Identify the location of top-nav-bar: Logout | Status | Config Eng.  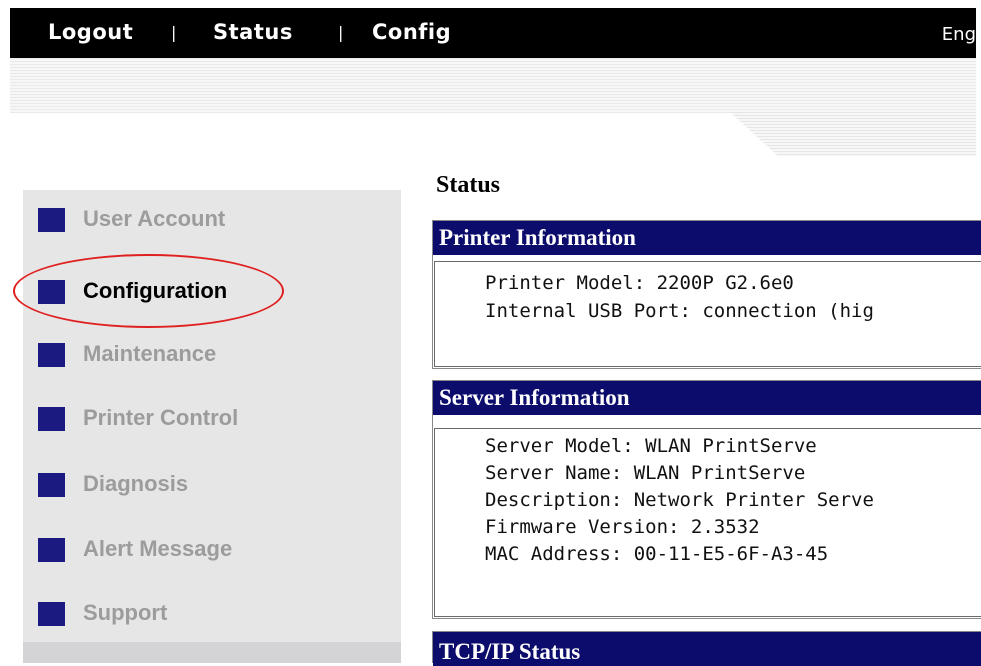
(493, 33).